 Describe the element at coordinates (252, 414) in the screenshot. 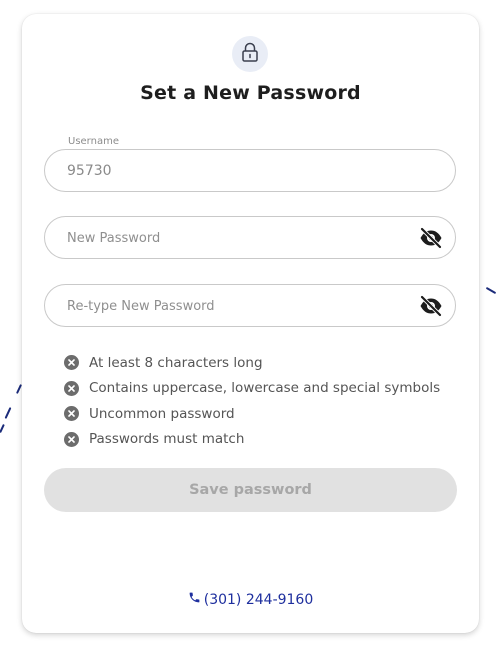

I see `requirement-item: Uncommon password` at that location.